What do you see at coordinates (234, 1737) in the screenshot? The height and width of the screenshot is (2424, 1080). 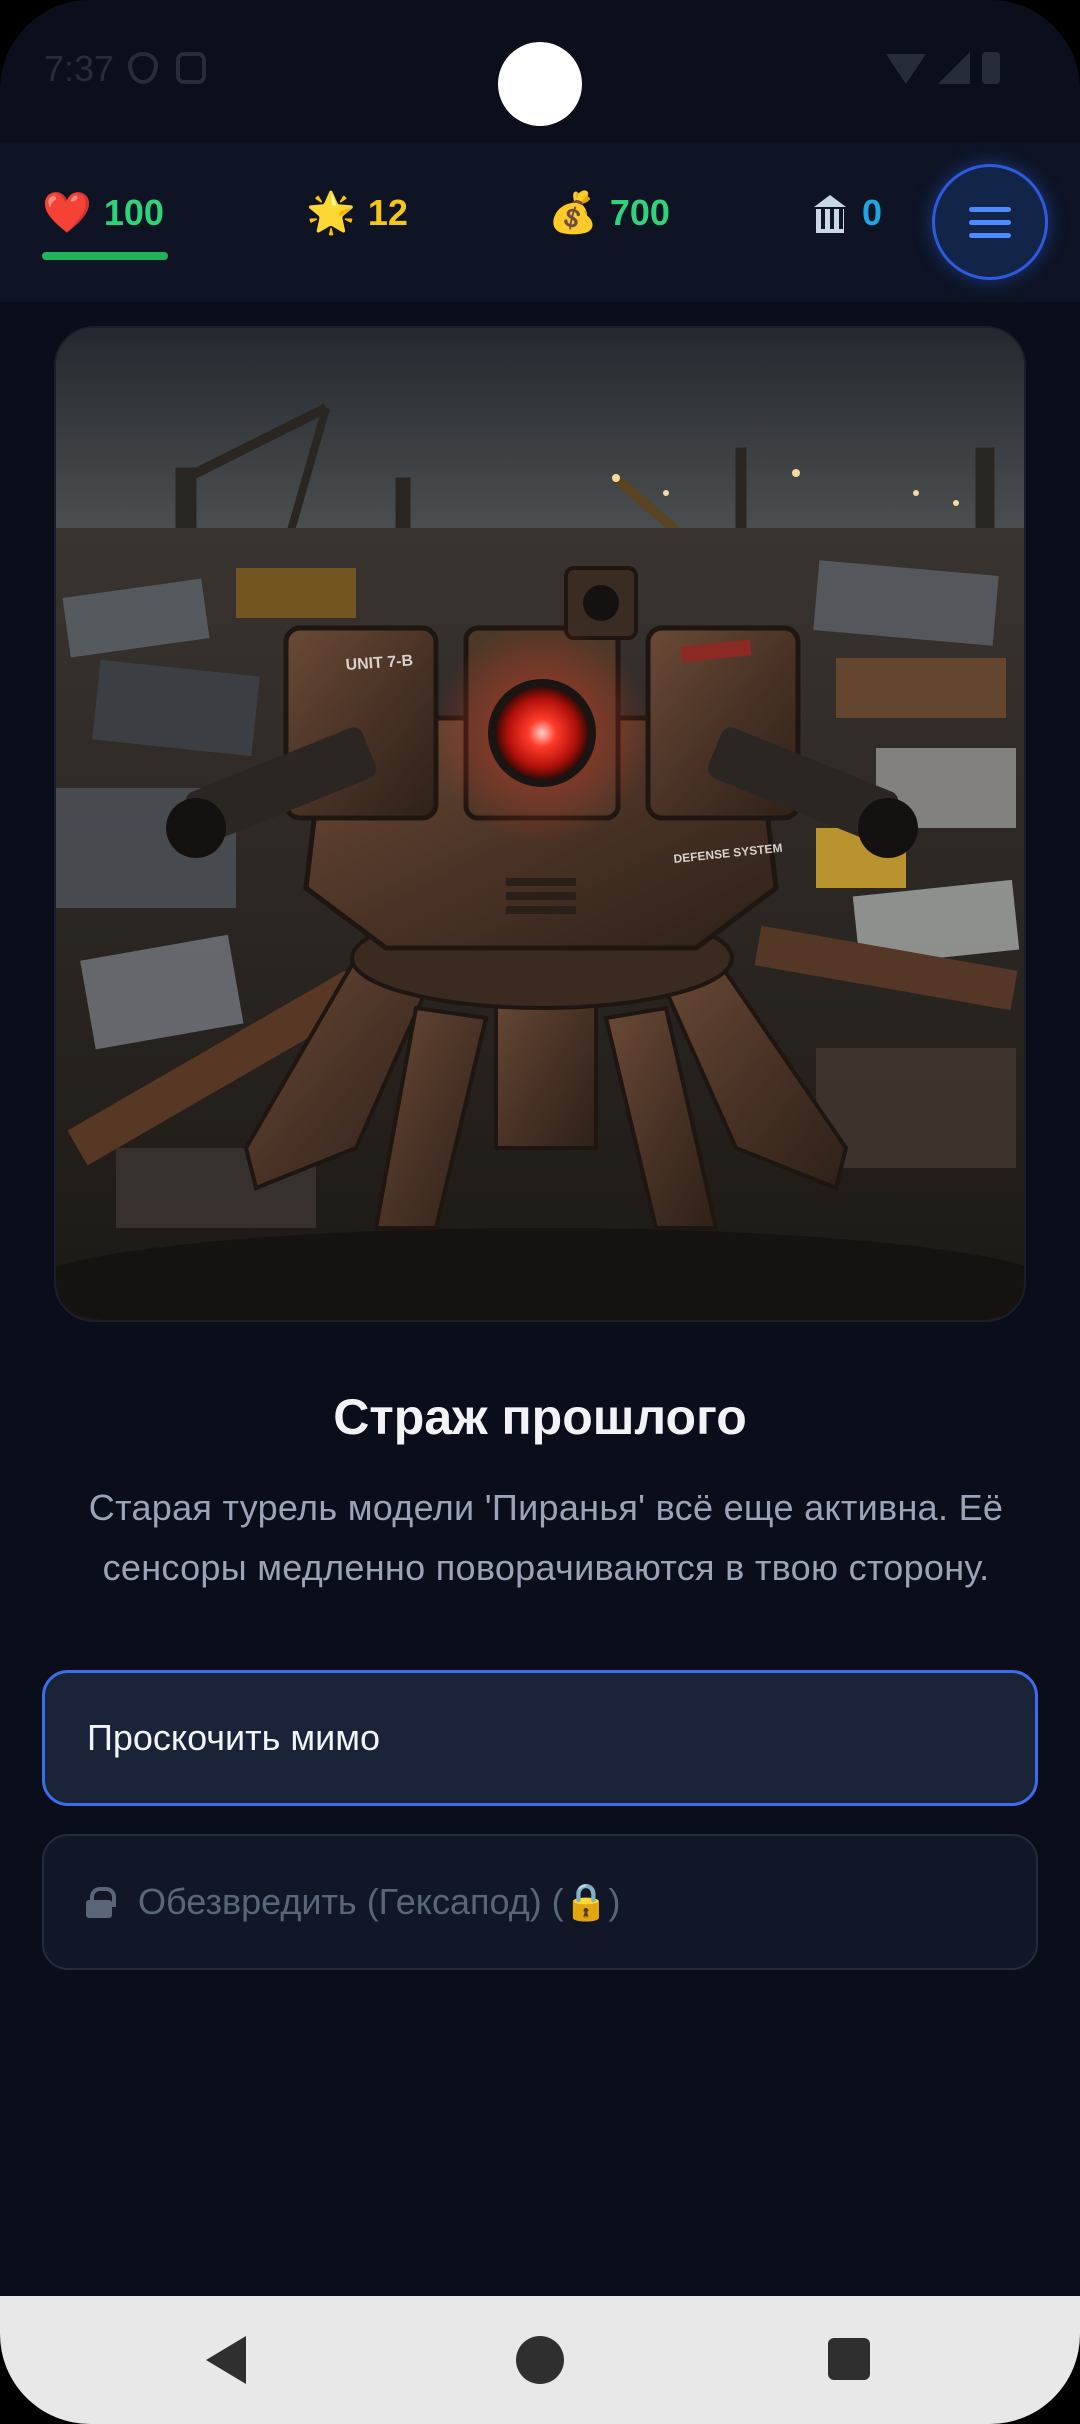 I see `choice-label: Проскочить мимо` at bounding box center [234, 1737].